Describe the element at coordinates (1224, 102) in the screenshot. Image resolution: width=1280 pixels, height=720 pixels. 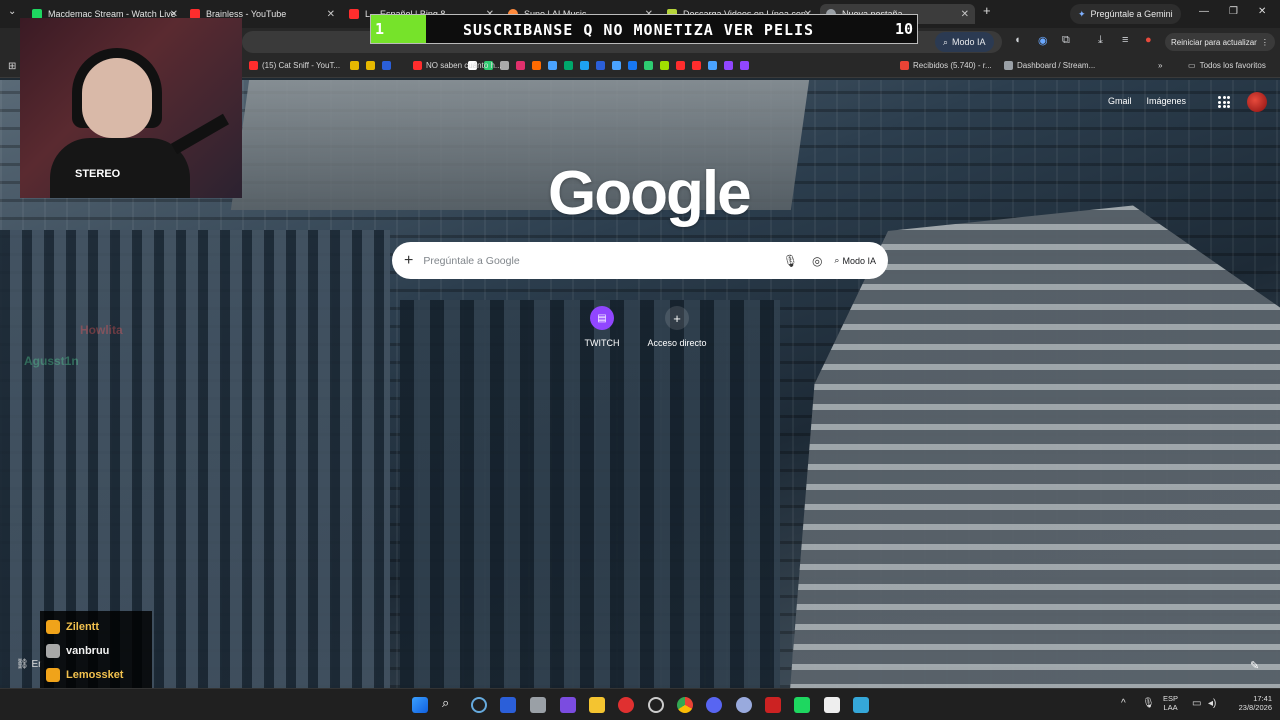
I see `google-apps-icon` at that location.